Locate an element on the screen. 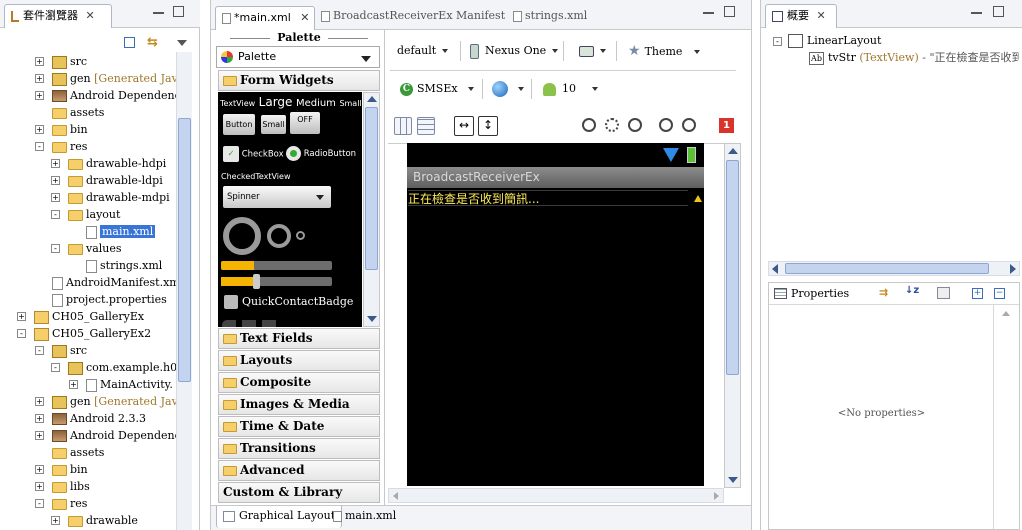 The image size is (1022, 530). widget-progress-large is located at coordinates (242, 236).